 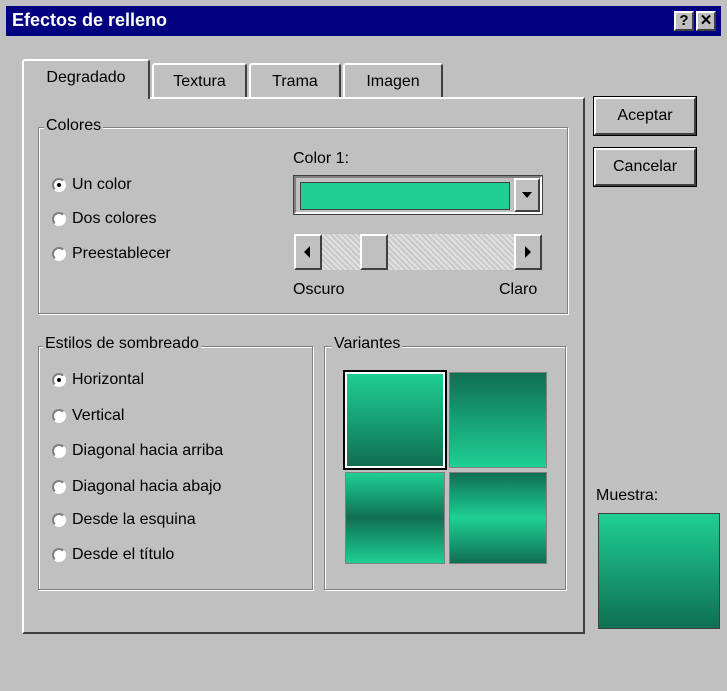 What do you see at coordinates (59, 487) in the screenshot?
I see `radio-diagonal-abajo-indicator` at bounding box center [59, 487].